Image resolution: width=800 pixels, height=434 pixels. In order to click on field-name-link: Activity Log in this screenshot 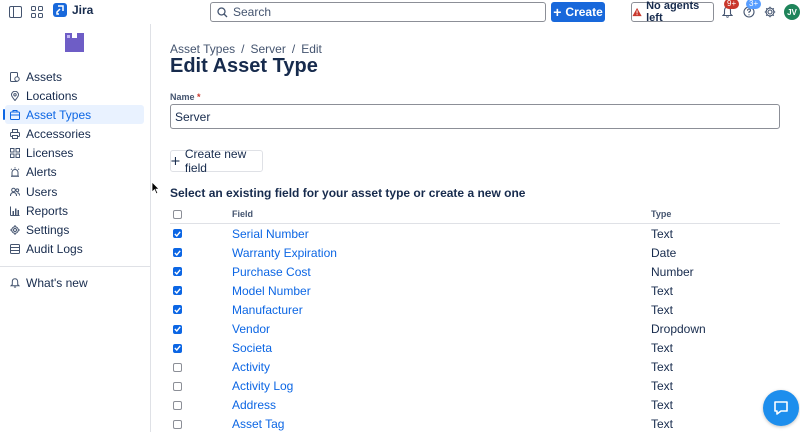, I will do `click(441, 386)`.